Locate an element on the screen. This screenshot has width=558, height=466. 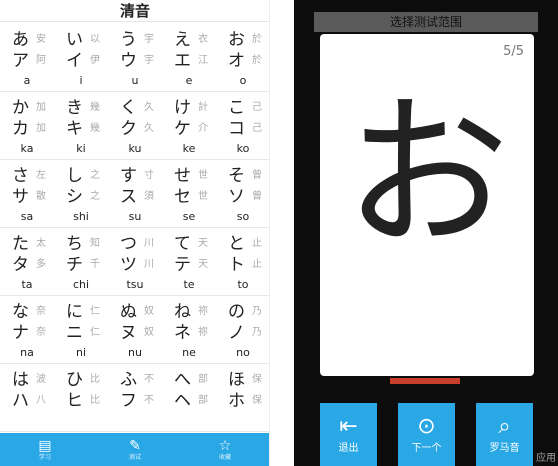
kana-row: なナ奈奈 na にニ仁仁 ni ぬヌ奴奴 nu ねネ祢祢 ne のノ乃乃 no is located at coordinates (134, 330).